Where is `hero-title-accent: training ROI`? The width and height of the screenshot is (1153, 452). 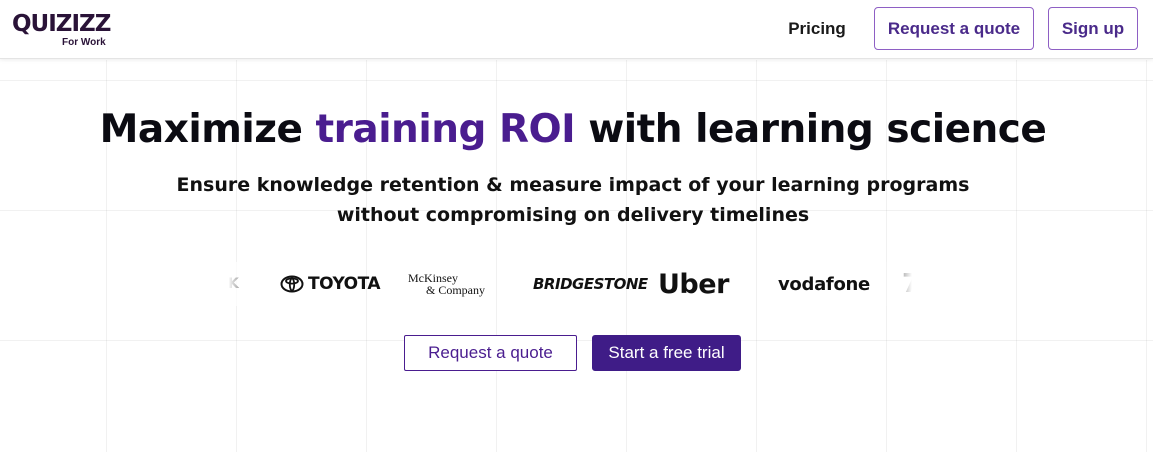
hero-title-accent: training ROI is located at coordinates (445, 129).